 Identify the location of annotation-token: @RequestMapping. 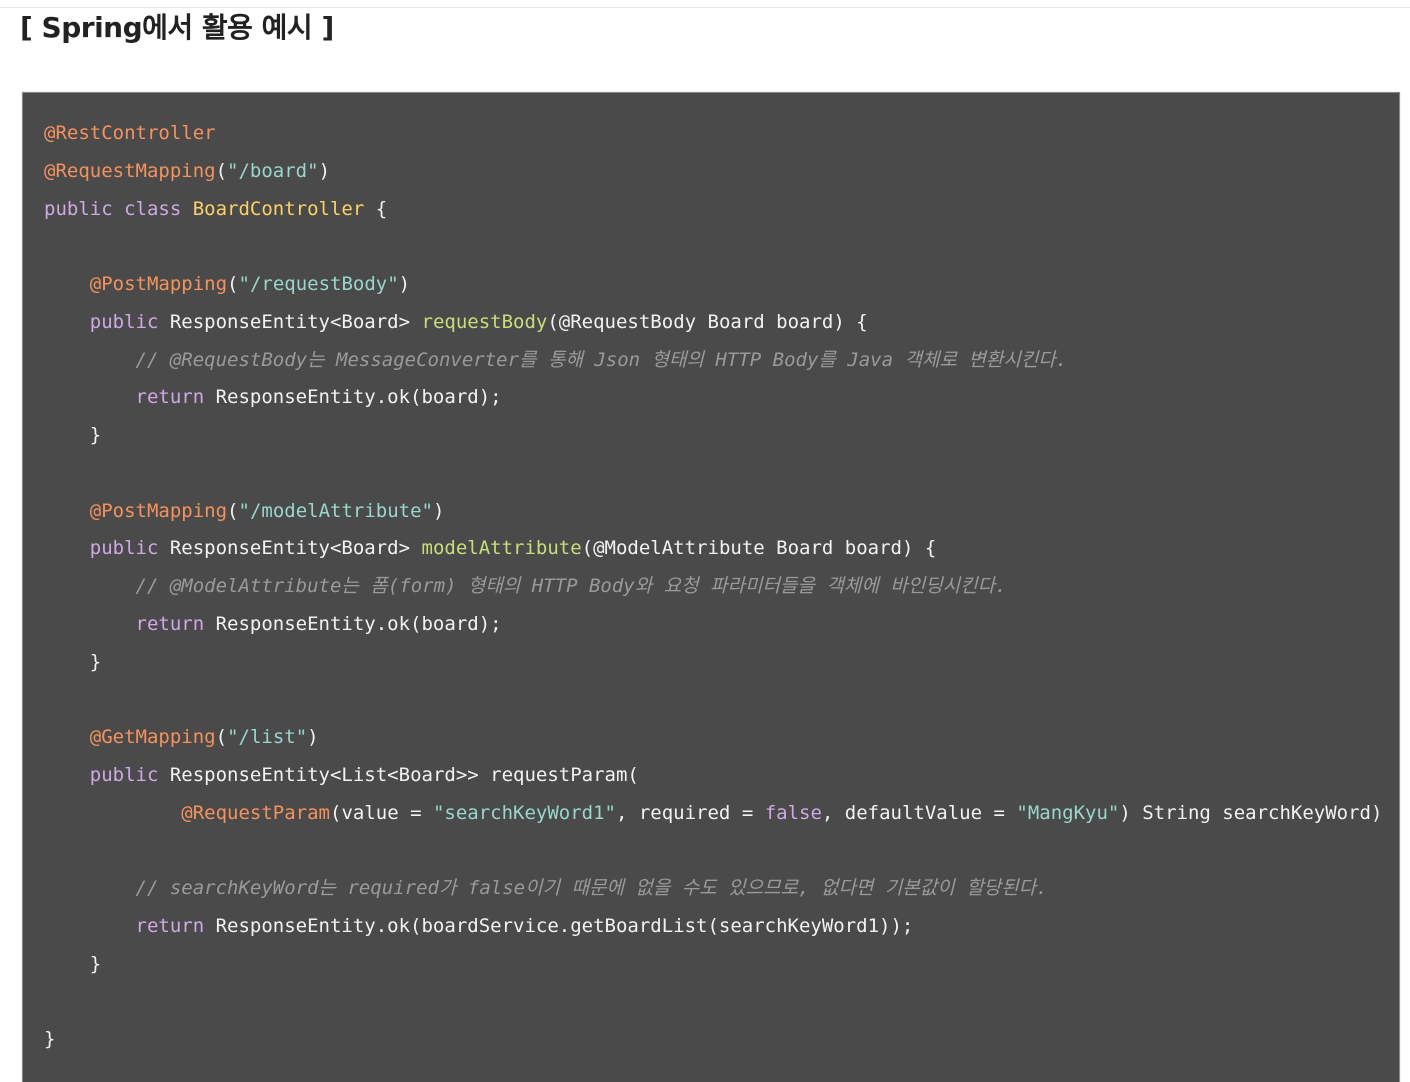
(130, 170).